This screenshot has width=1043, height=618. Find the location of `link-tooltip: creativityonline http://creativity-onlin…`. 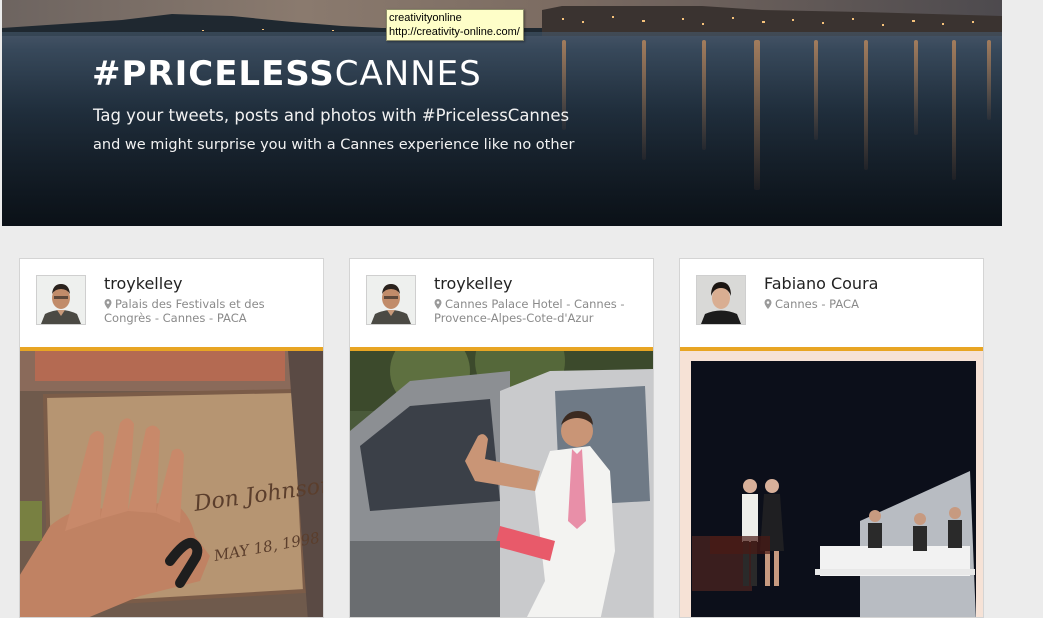

link-tooltip: creativityonline http://creativity-onlin… is located at coordinates (455, 25).